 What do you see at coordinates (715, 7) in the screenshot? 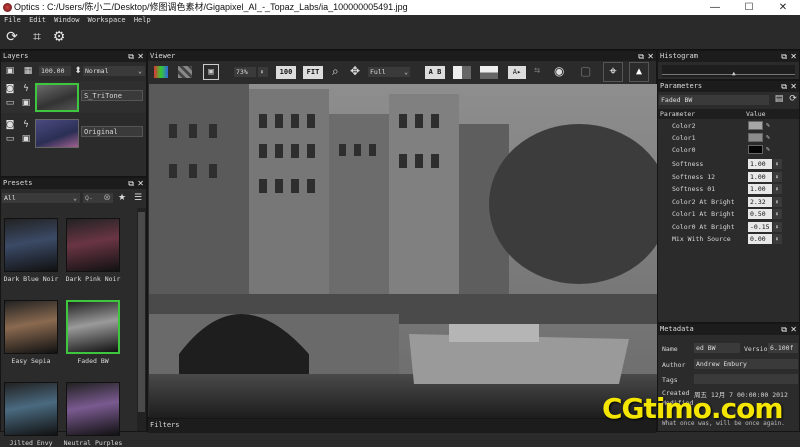
I see `minimize-button: —` at bounding box center [715, 7].